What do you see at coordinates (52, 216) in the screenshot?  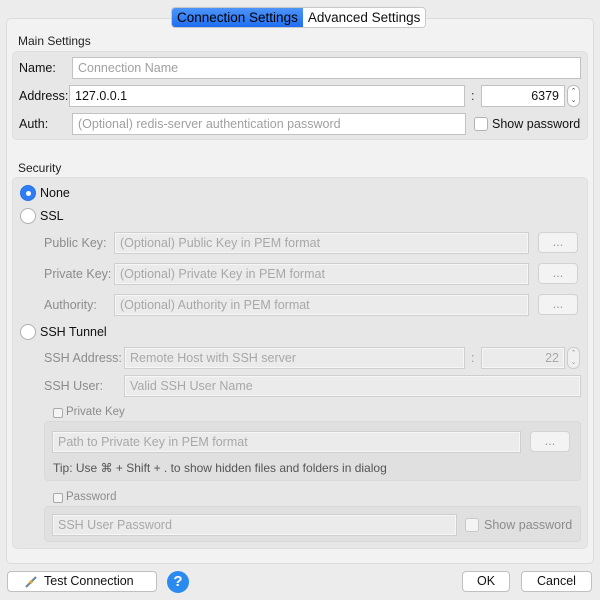 I see `ssl-label: SSL` at bounding box center [52, 216].